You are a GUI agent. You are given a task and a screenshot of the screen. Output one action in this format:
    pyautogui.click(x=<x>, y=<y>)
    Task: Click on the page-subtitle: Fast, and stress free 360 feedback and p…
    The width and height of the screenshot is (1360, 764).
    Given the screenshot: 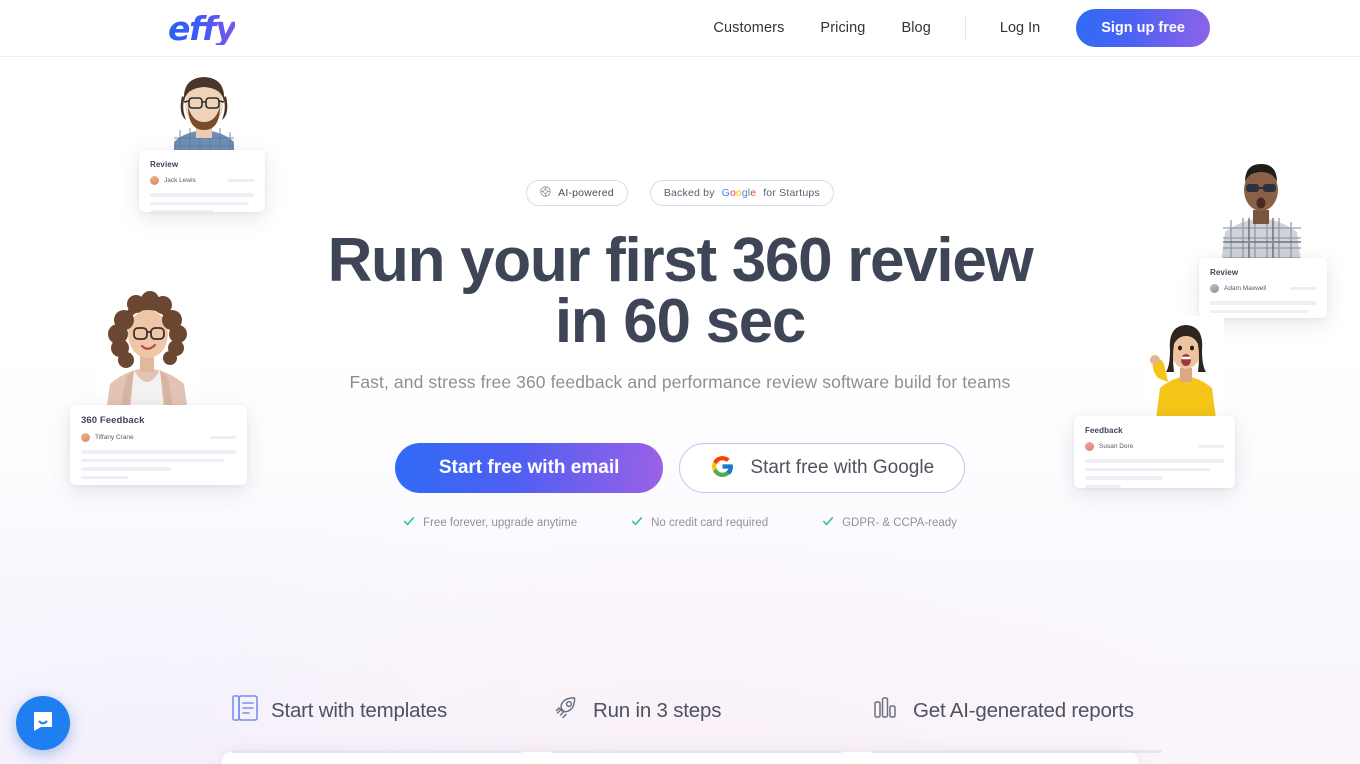 What is the action you would take?
    pyautogui.click(x=680, y=382)
    